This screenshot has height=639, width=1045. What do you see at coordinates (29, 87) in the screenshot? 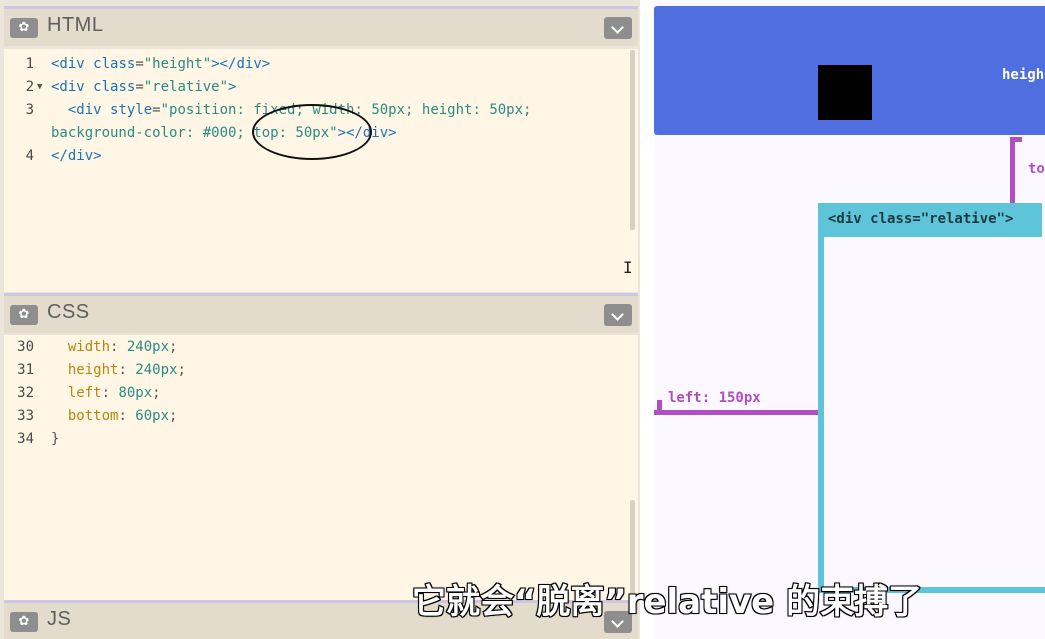
I see `line-number: 2` at bounding box center [29, 87].